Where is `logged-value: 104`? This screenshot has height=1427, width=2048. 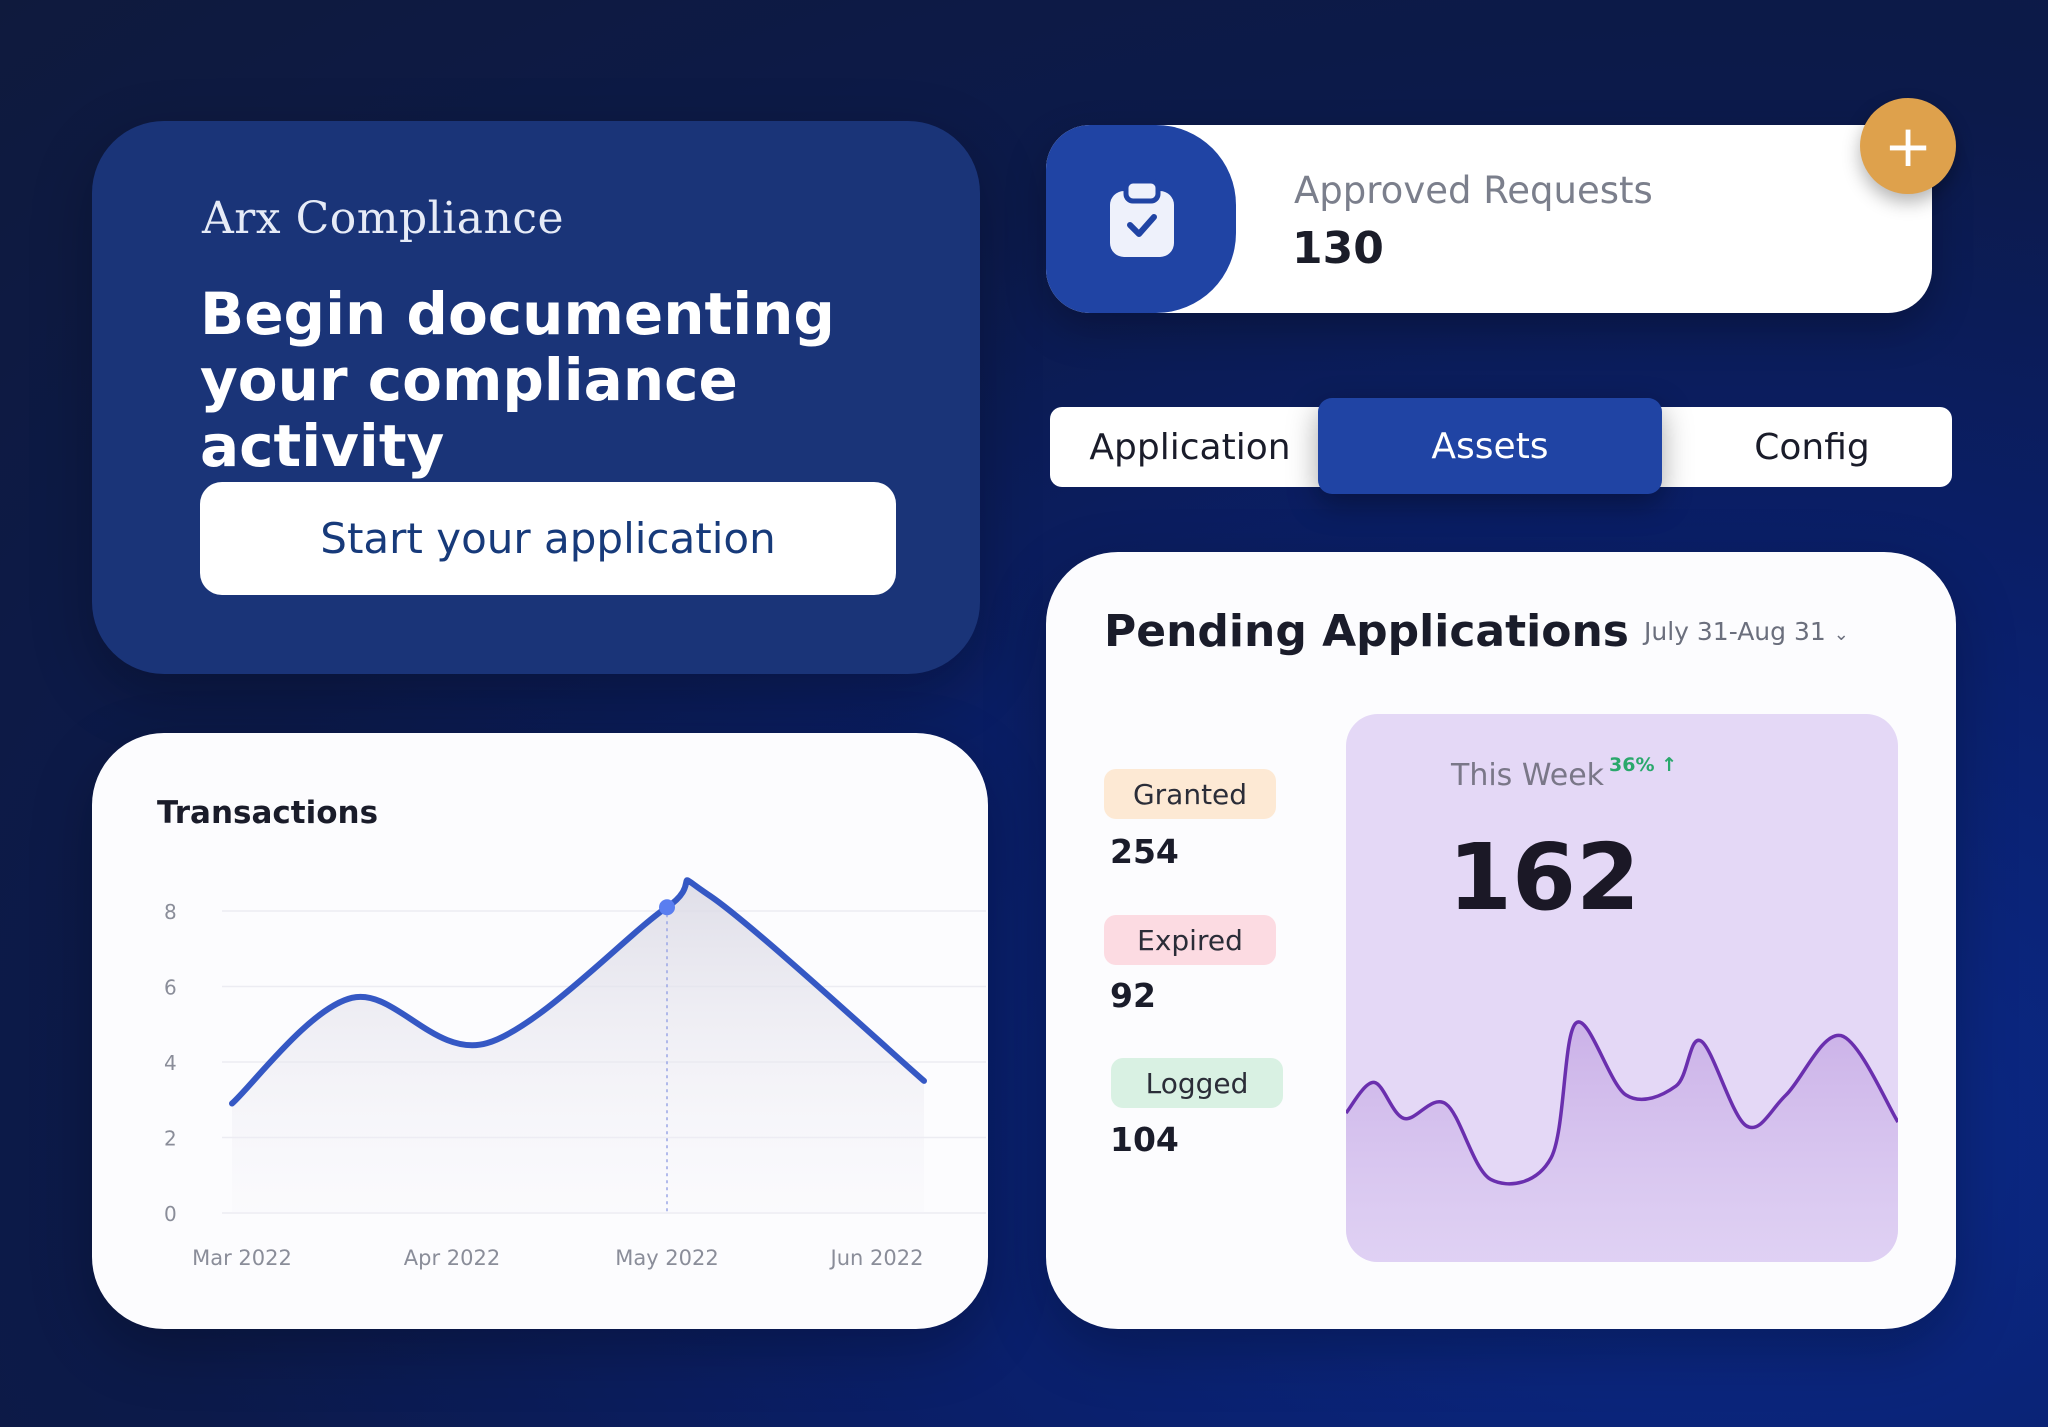 logged-value: 104 is located at coordinates (1144, 1139).